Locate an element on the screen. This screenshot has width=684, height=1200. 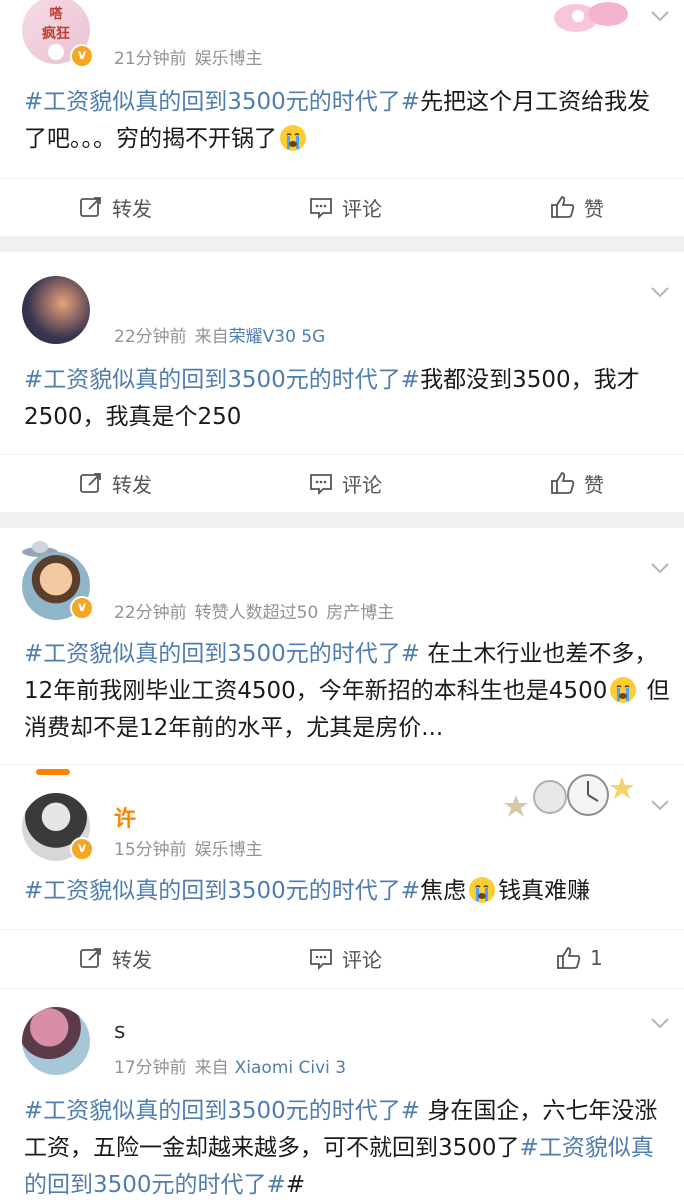
action-bar: 转发 评论 1 is located at coordinates (342, 957).